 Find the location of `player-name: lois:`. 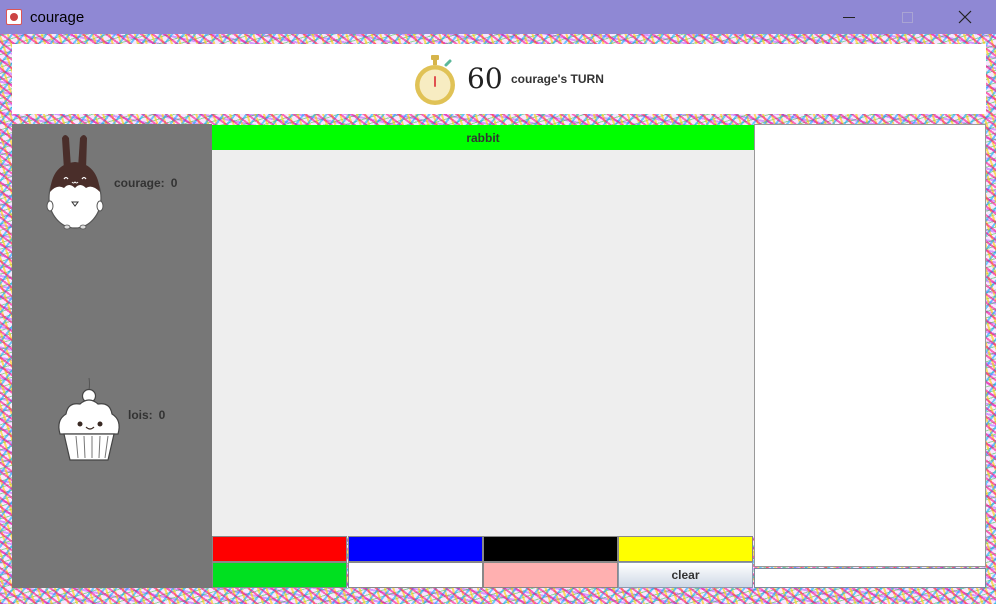

player-name: lois: is located at coordinates (140, 415).